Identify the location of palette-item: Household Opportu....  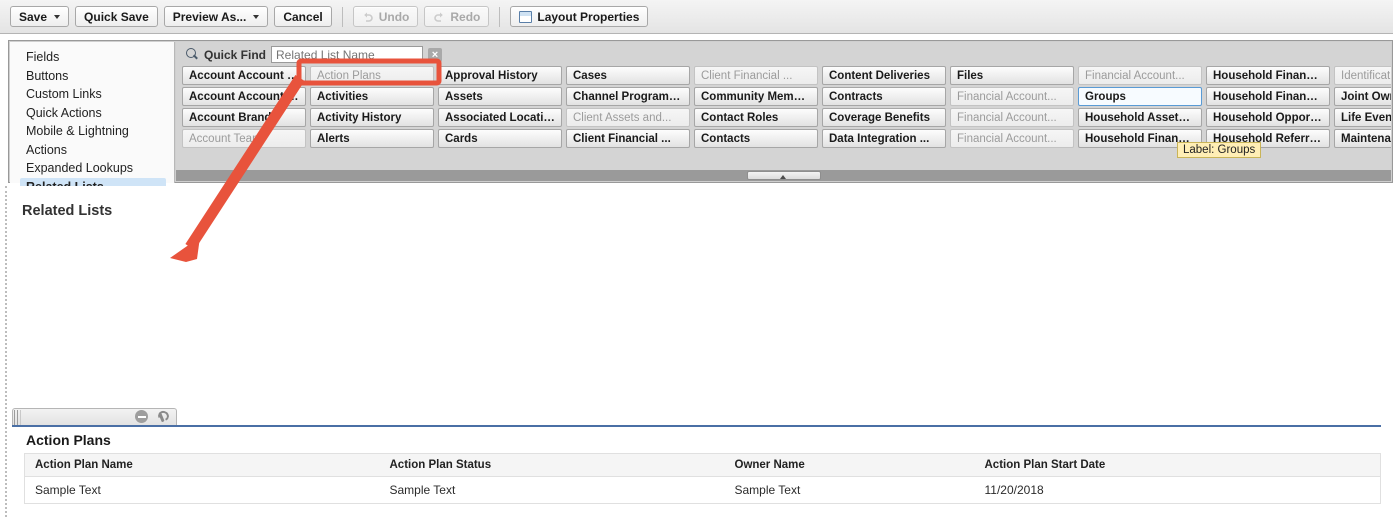
(1268, 117).